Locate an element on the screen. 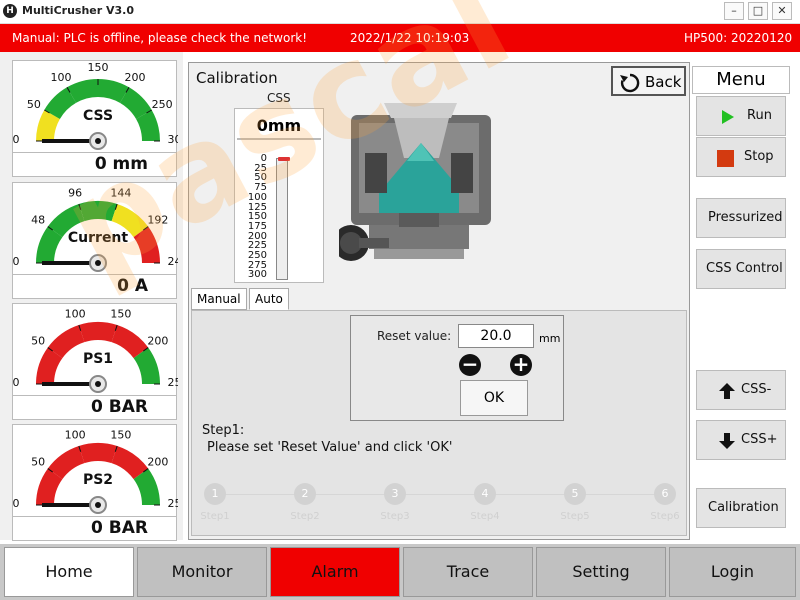 The height and width of the screenshot is (600, 800). step-label: Step5 is located at coordinates (575, 516).